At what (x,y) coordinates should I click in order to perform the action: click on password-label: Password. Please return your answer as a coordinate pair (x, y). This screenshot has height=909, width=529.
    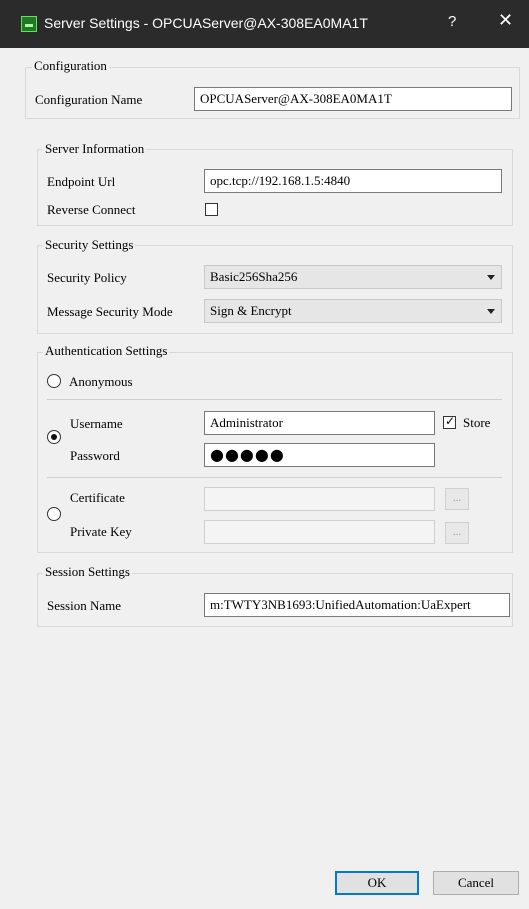
    Looking at the image, I should click on (95, 455).